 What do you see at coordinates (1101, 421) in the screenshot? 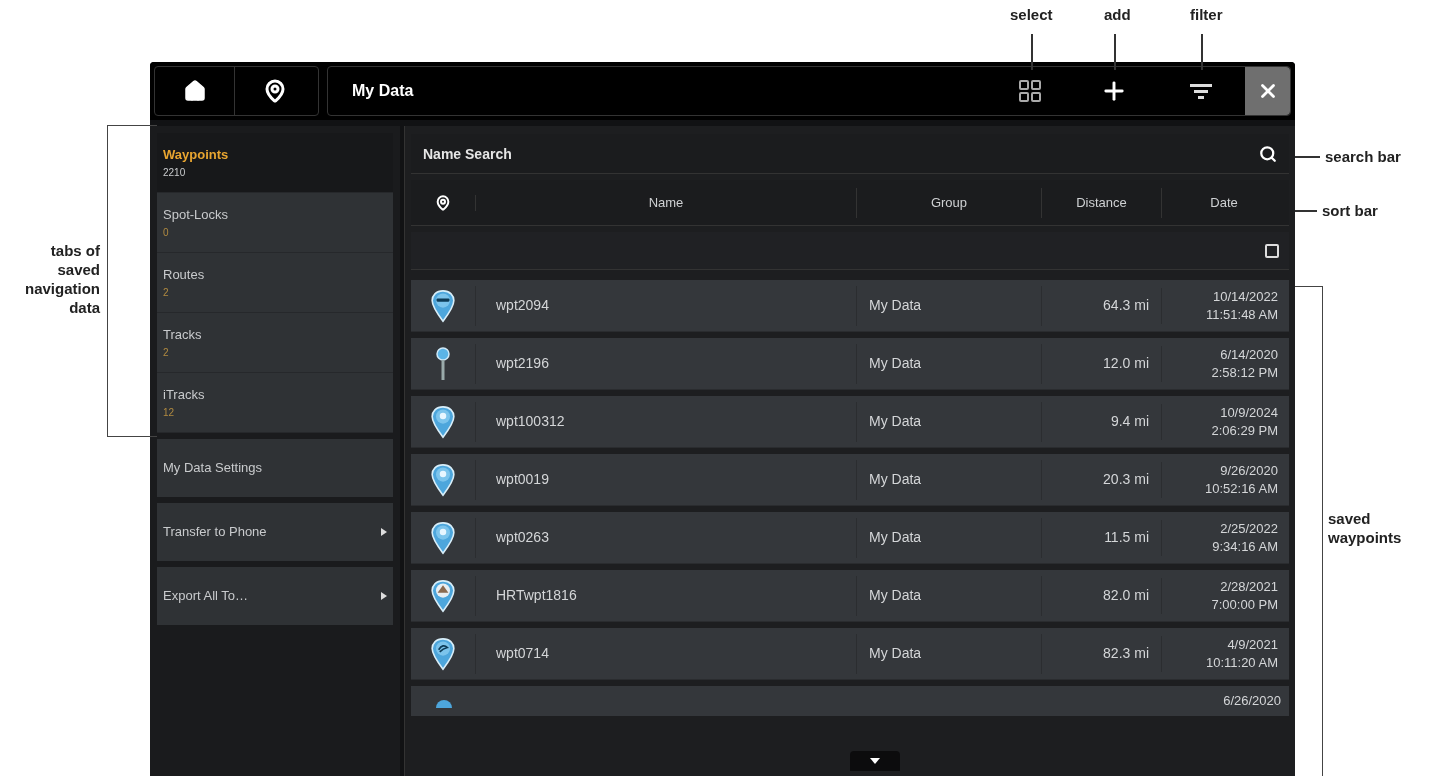
I see `distance-cell: 9.4 mi` at bounding box center [1101, 421].